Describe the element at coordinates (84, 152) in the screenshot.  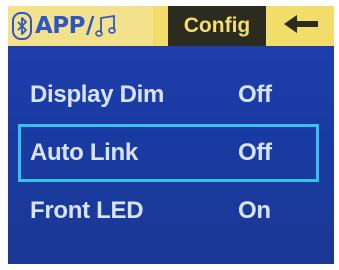
I see `menu-item-label: Auto Link` at that location.